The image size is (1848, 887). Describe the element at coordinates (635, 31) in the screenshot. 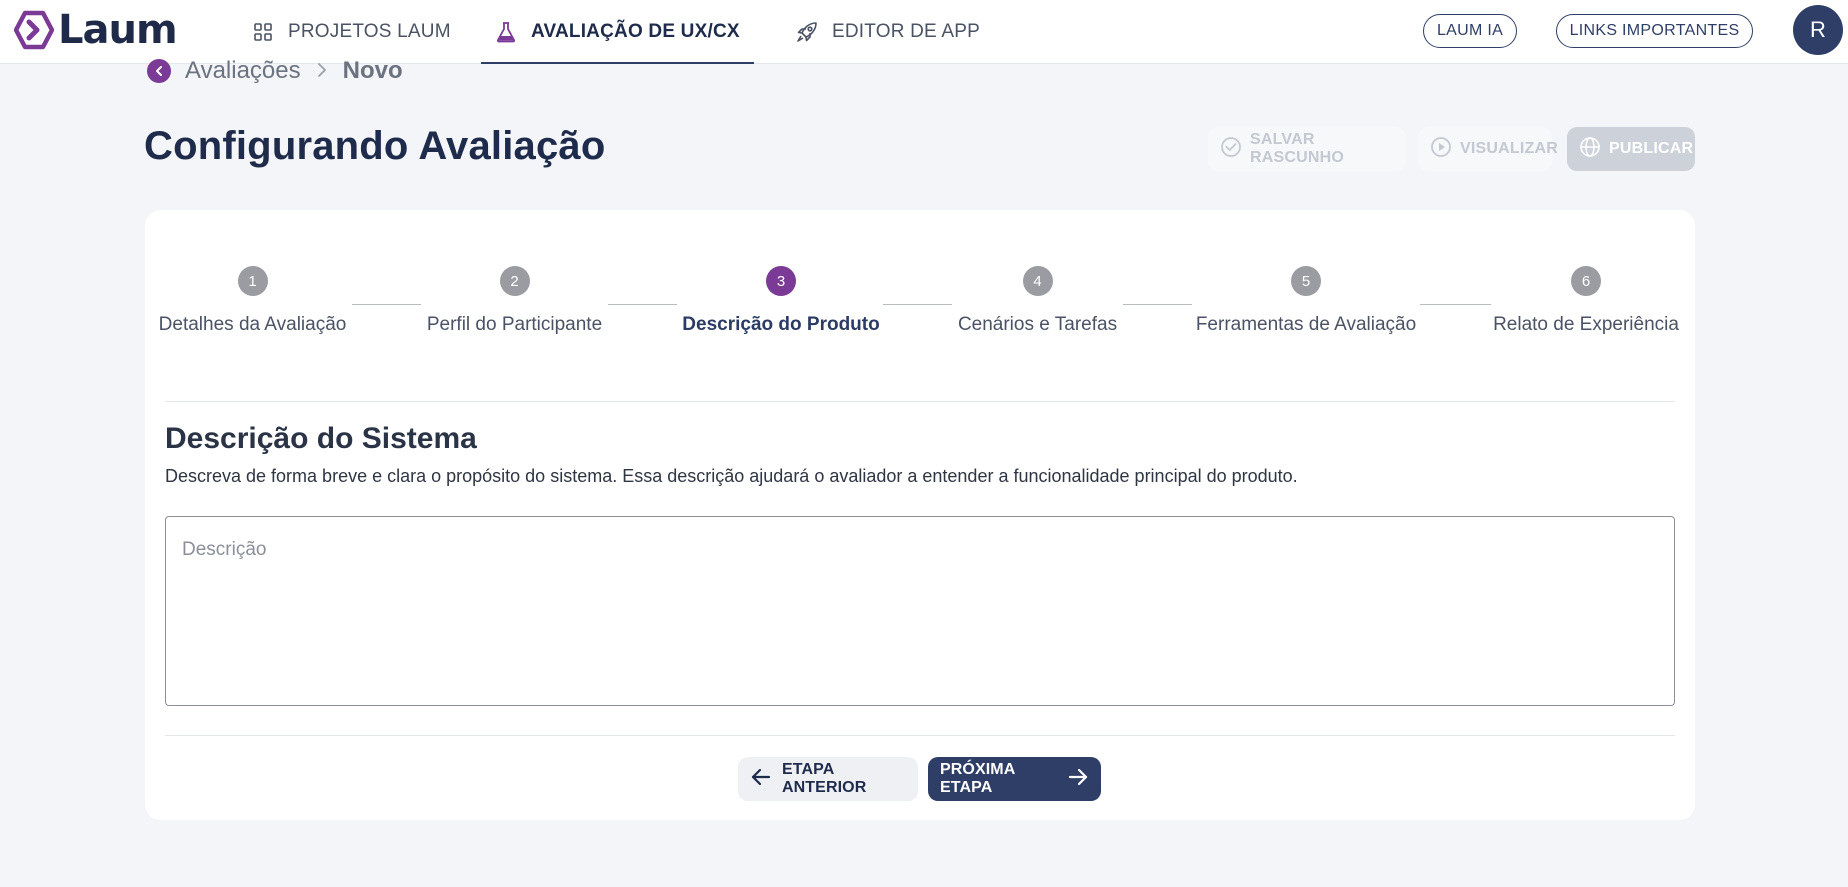

I see `tab-label: AVALIAÇÃO DE UX/CX` at that location.